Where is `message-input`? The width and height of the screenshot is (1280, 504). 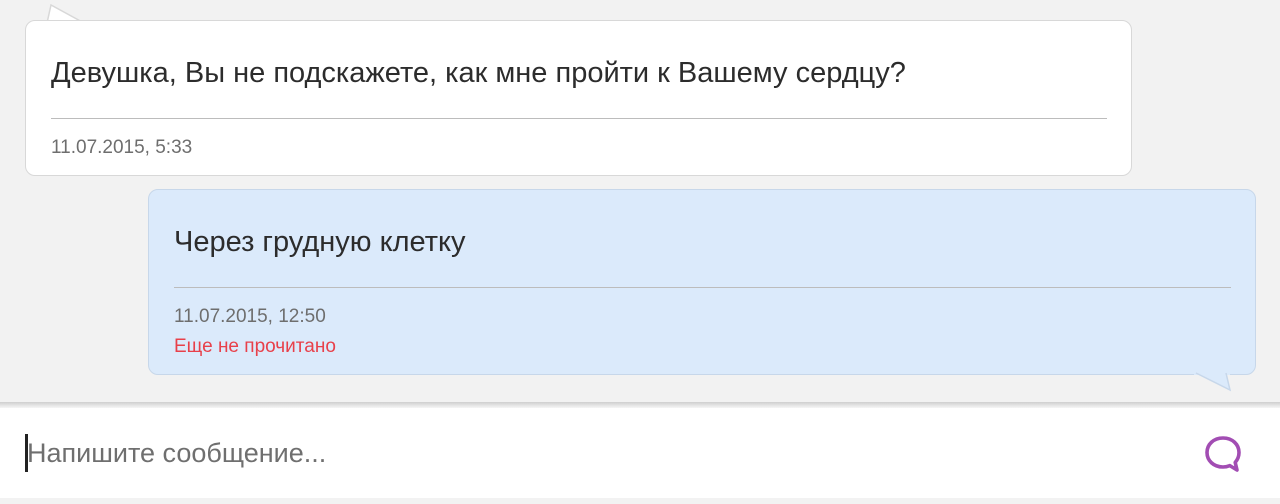 message-input is located at coordinates (602, 453).